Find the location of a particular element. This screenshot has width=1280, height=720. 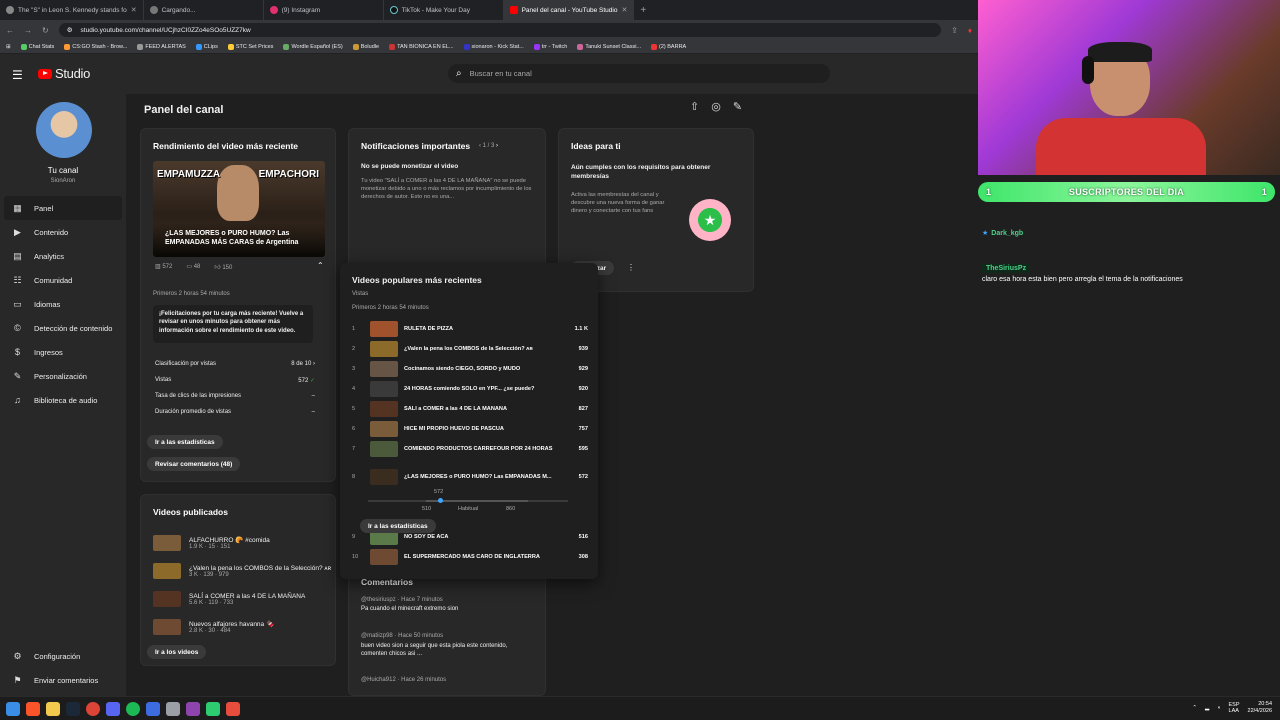

popular-analytics-button: Ir a las estadísticas is located at coordinates (398, 526).